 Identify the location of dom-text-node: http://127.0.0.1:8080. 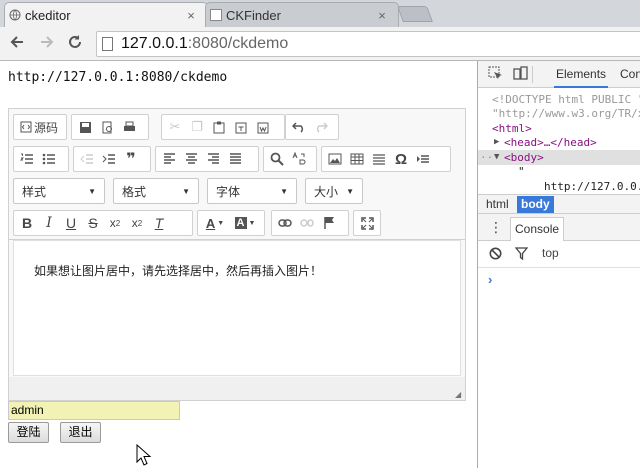
(592, 186).